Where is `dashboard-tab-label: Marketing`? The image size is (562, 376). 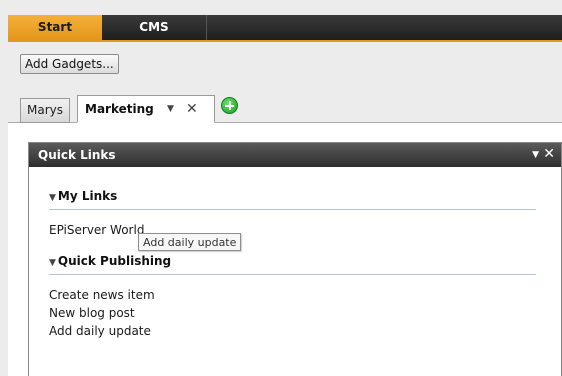
dashboard-tab-label: Marketing is located at coordinates (119, 109).